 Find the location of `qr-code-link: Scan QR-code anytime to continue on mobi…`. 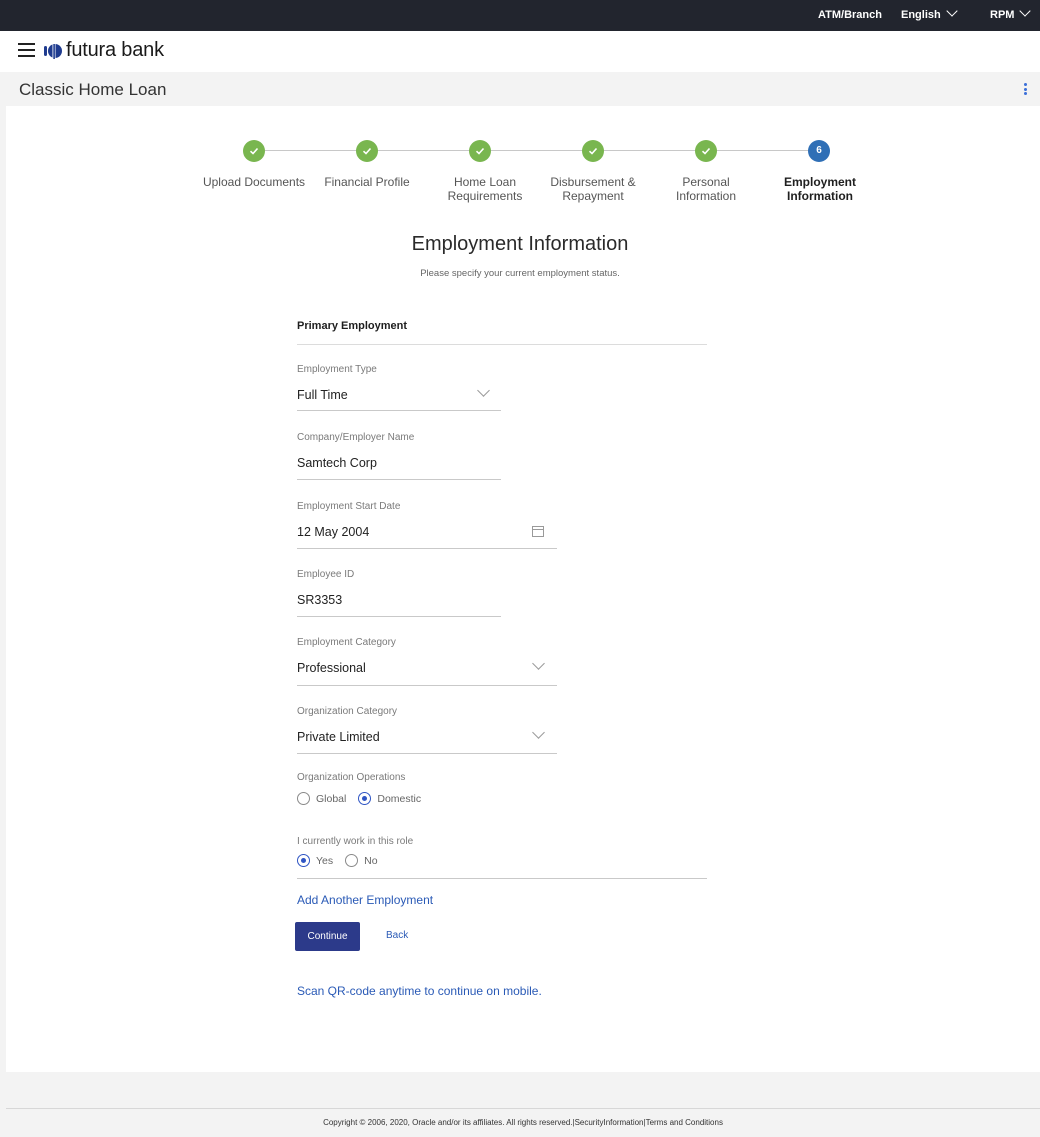

qr-code-link: Scan QR-code anytime to continue on mobi… is located at coordinates (419, 991).